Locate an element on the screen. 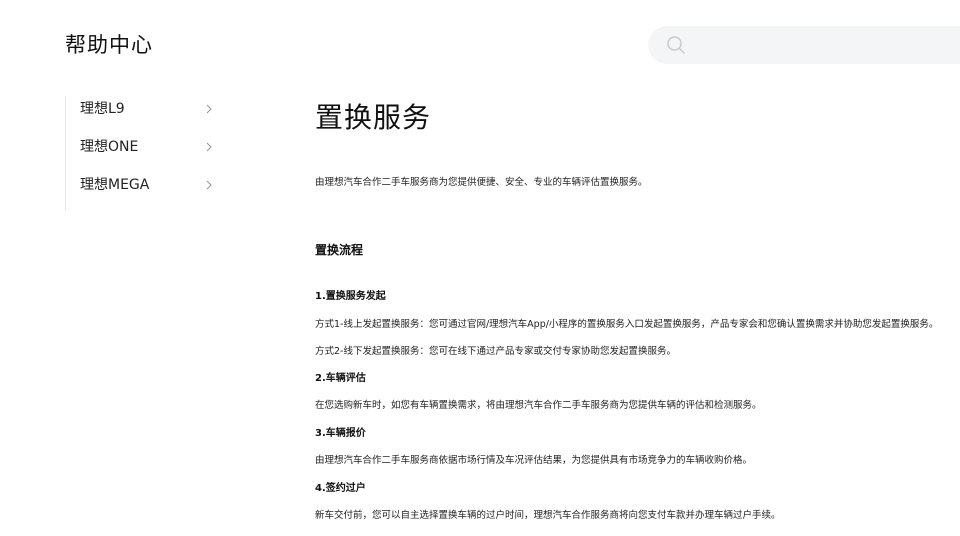  sidebar-nav: 理想L9 理想ONE 理想MEGA is located at coordinates (145, 153).